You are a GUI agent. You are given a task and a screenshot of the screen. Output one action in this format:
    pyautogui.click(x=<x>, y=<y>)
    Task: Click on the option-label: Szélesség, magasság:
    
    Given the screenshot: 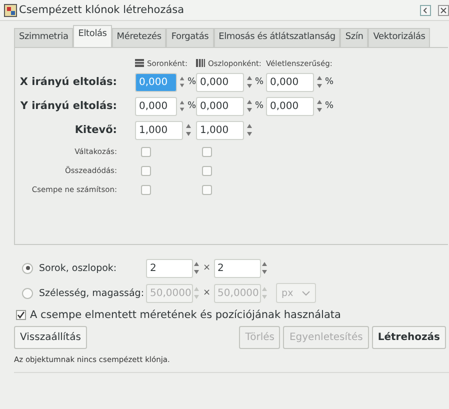 What is the action you would take?
    pyautogui.click(x=92, y=293)
    